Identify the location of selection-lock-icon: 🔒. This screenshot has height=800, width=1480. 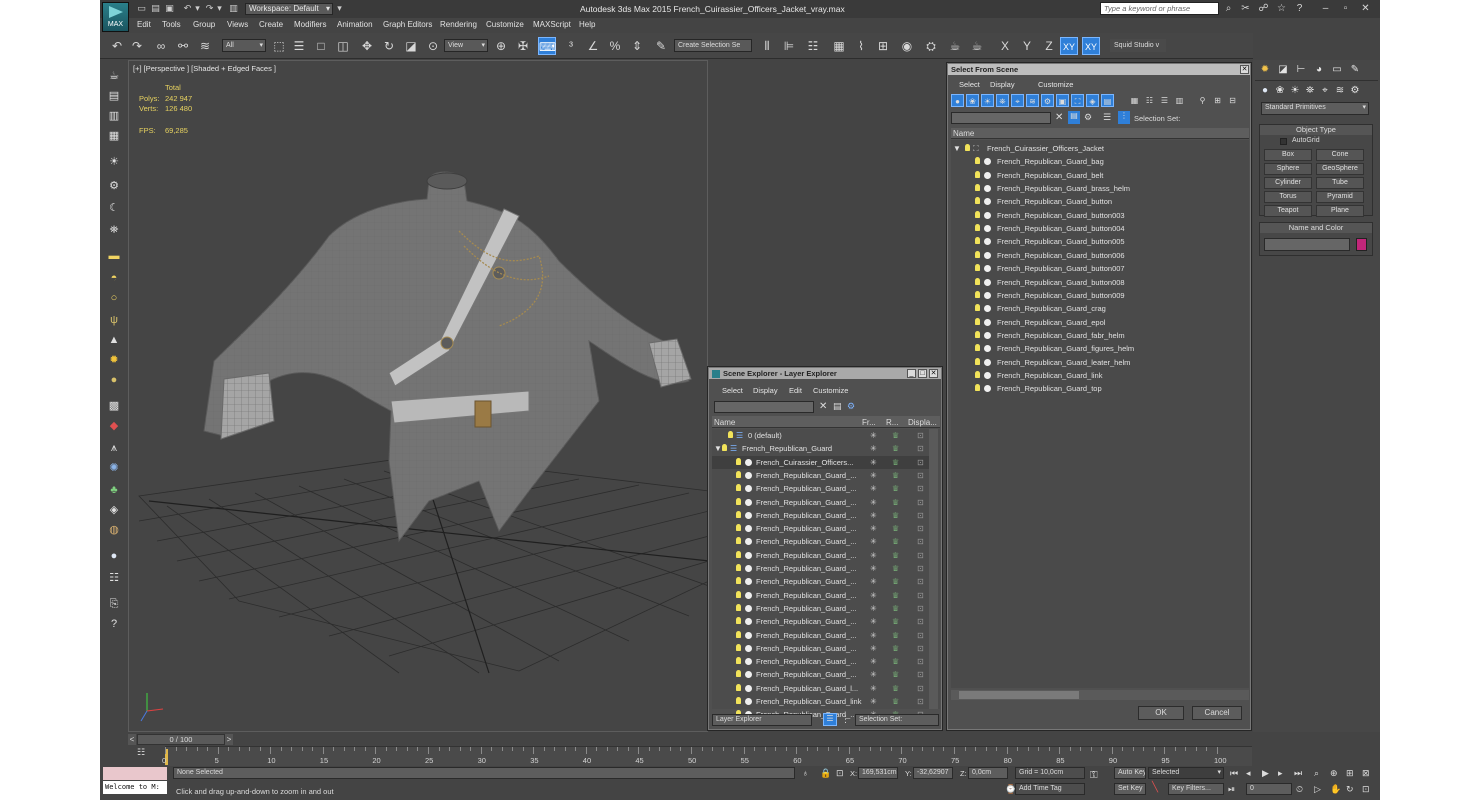
(825, 773).